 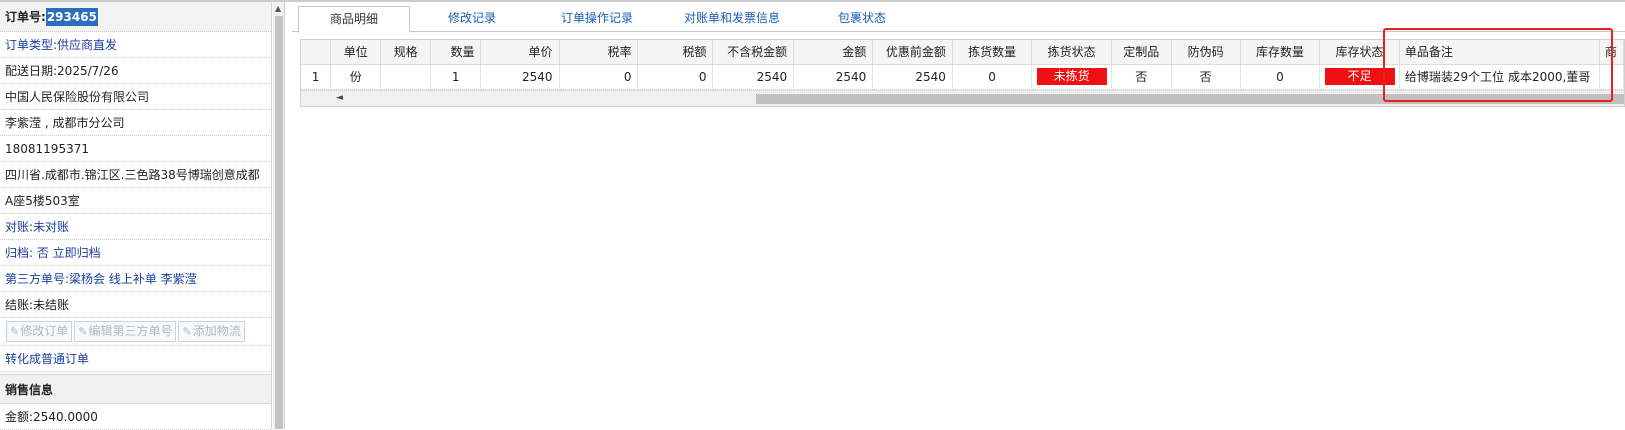 I want to click on address-line-2: A座5楼503室, so click(x=135, y=201).